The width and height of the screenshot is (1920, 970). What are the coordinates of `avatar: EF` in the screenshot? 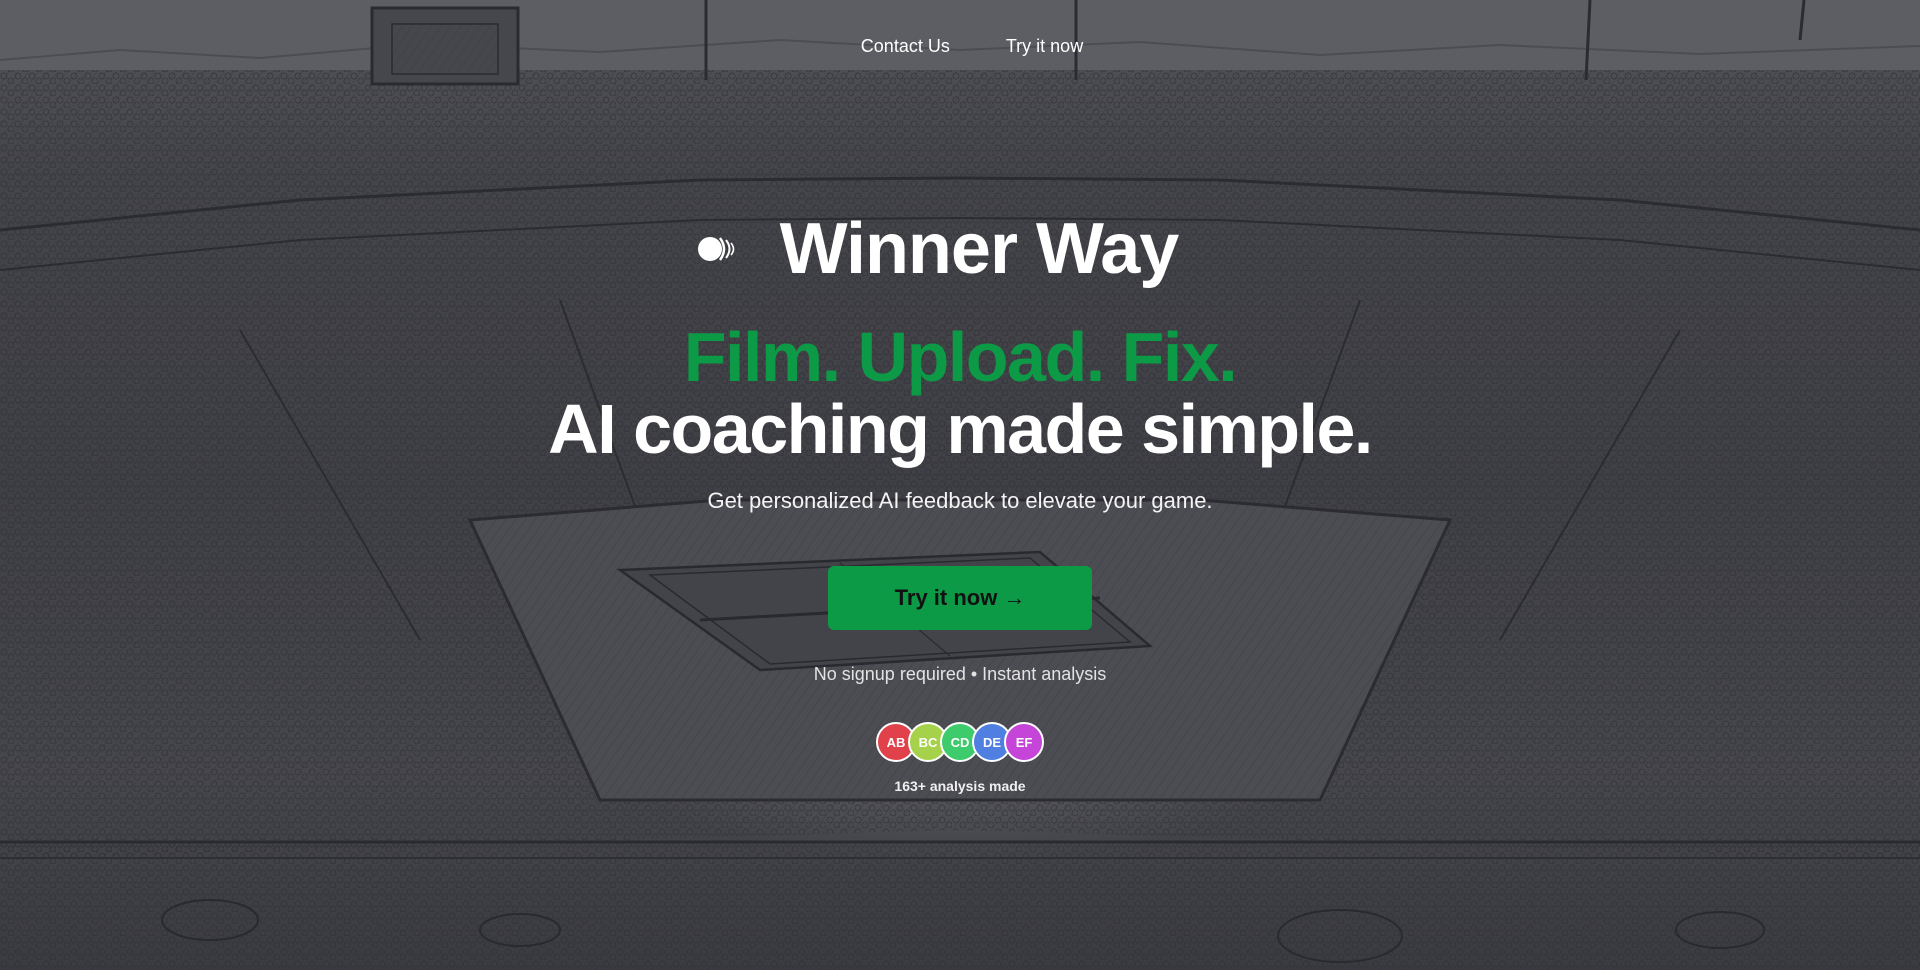 It's located at (1024, 742).